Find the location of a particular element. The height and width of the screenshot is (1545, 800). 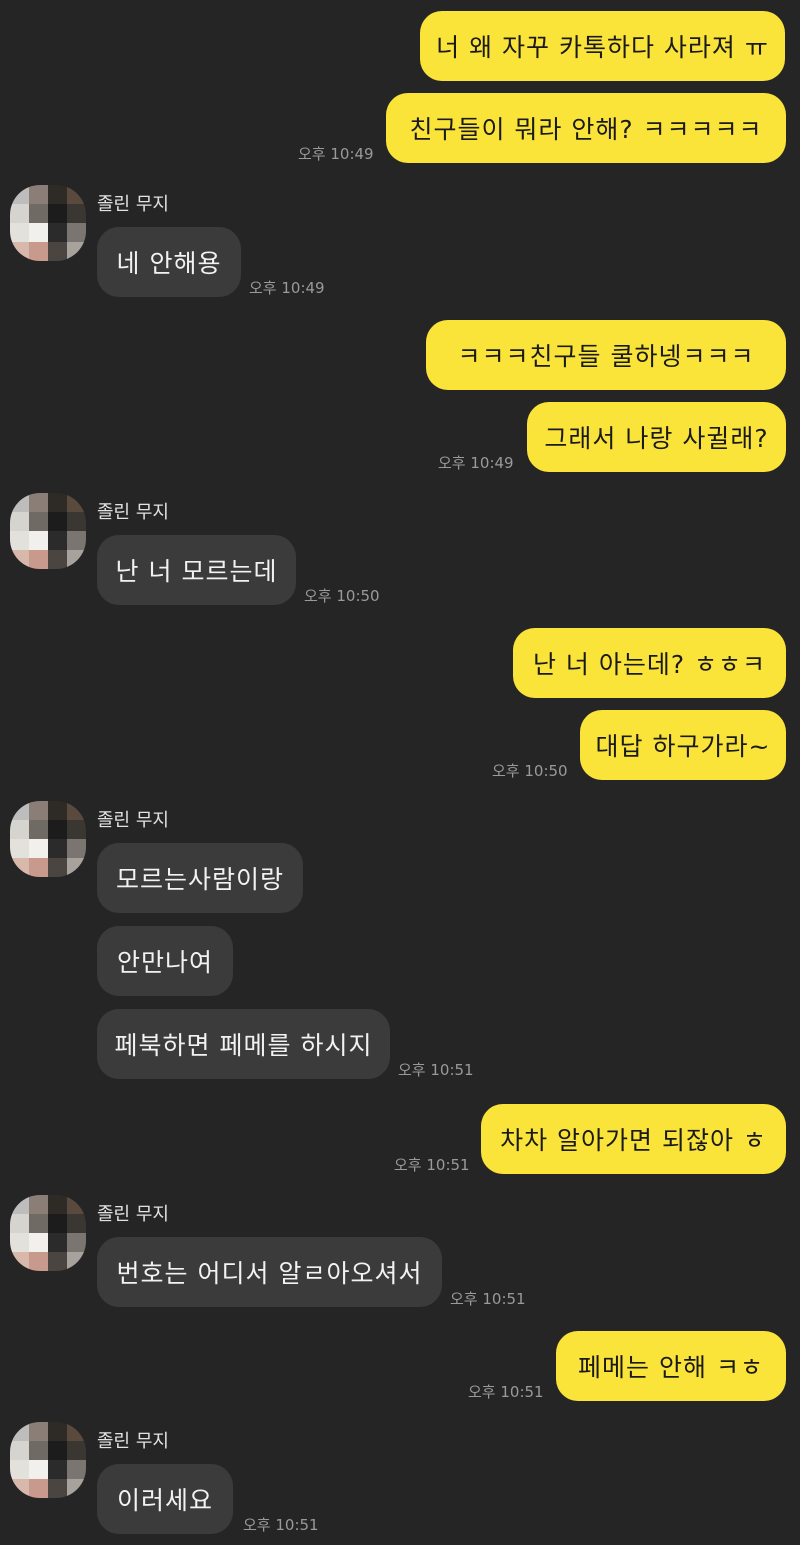

outgoing-message: 친구들이 뭐라 안해? ㅋㅋㅋㅋㅋ is located at coordinates (586, 128).